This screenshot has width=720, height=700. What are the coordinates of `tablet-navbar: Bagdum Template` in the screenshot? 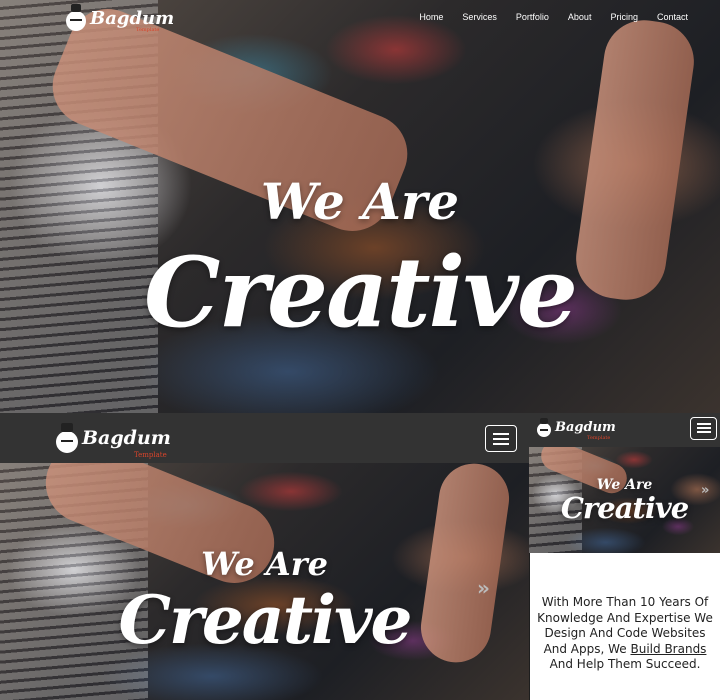 It's located at (264, 438).